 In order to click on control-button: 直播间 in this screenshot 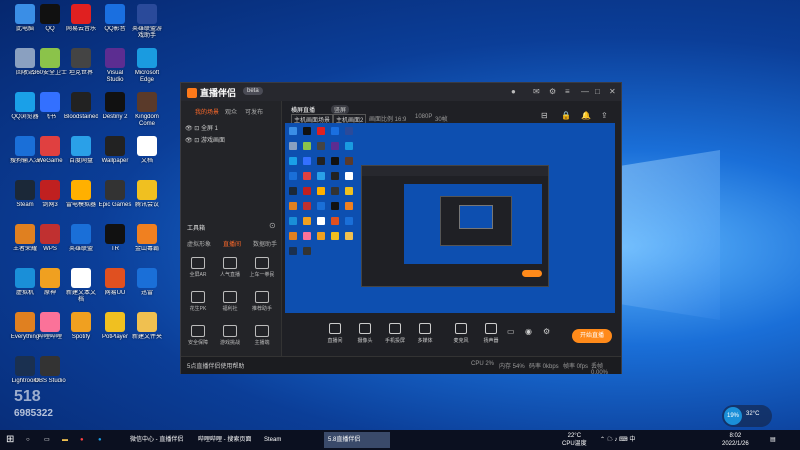, I will do `click(335, 333)`.